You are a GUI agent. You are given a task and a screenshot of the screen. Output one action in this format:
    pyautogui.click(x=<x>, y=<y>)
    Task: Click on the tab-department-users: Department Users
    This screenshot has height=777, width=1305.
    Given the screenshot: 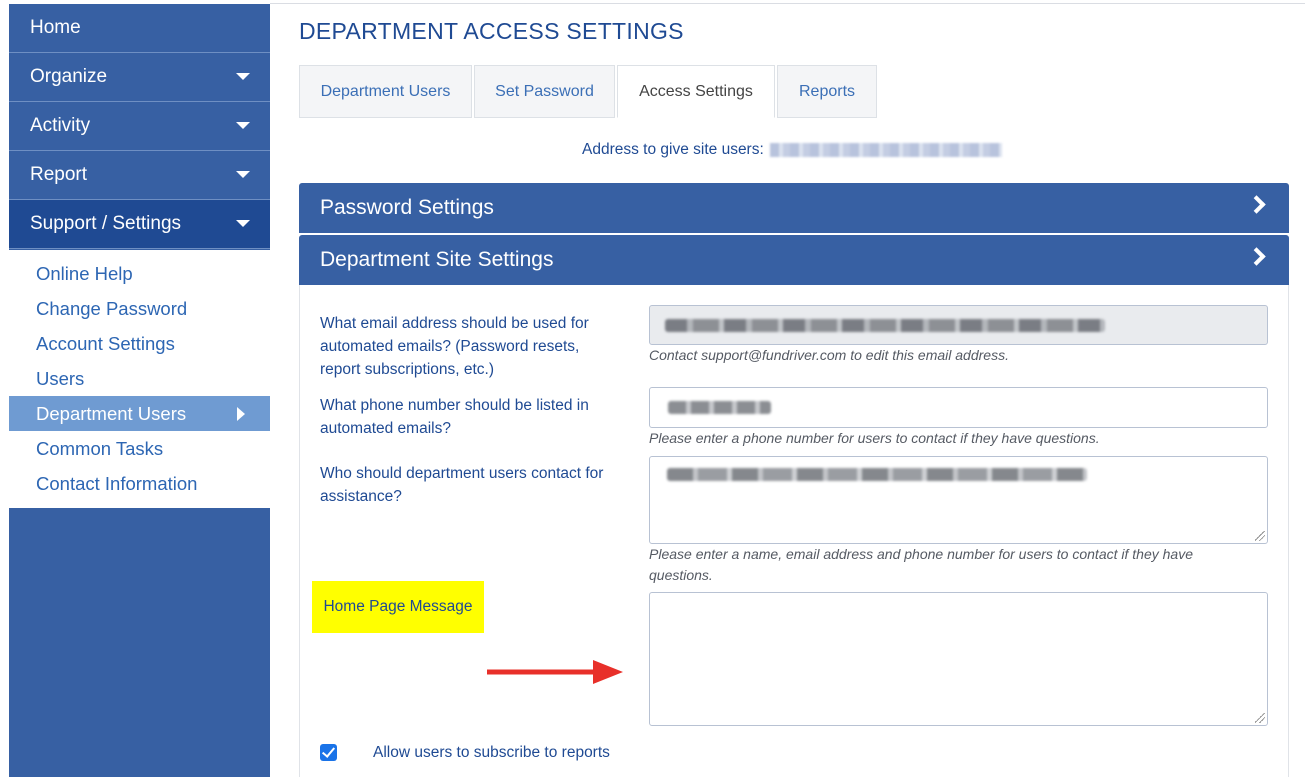 What is the action you would take?
    pyautogui.click(x=385, y=91)
    